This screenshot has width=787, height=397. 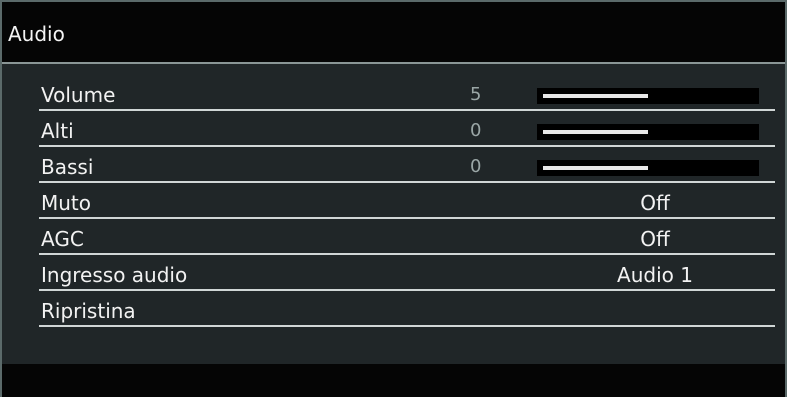 I want to click on volume-slider, so click(x=648, y=96).